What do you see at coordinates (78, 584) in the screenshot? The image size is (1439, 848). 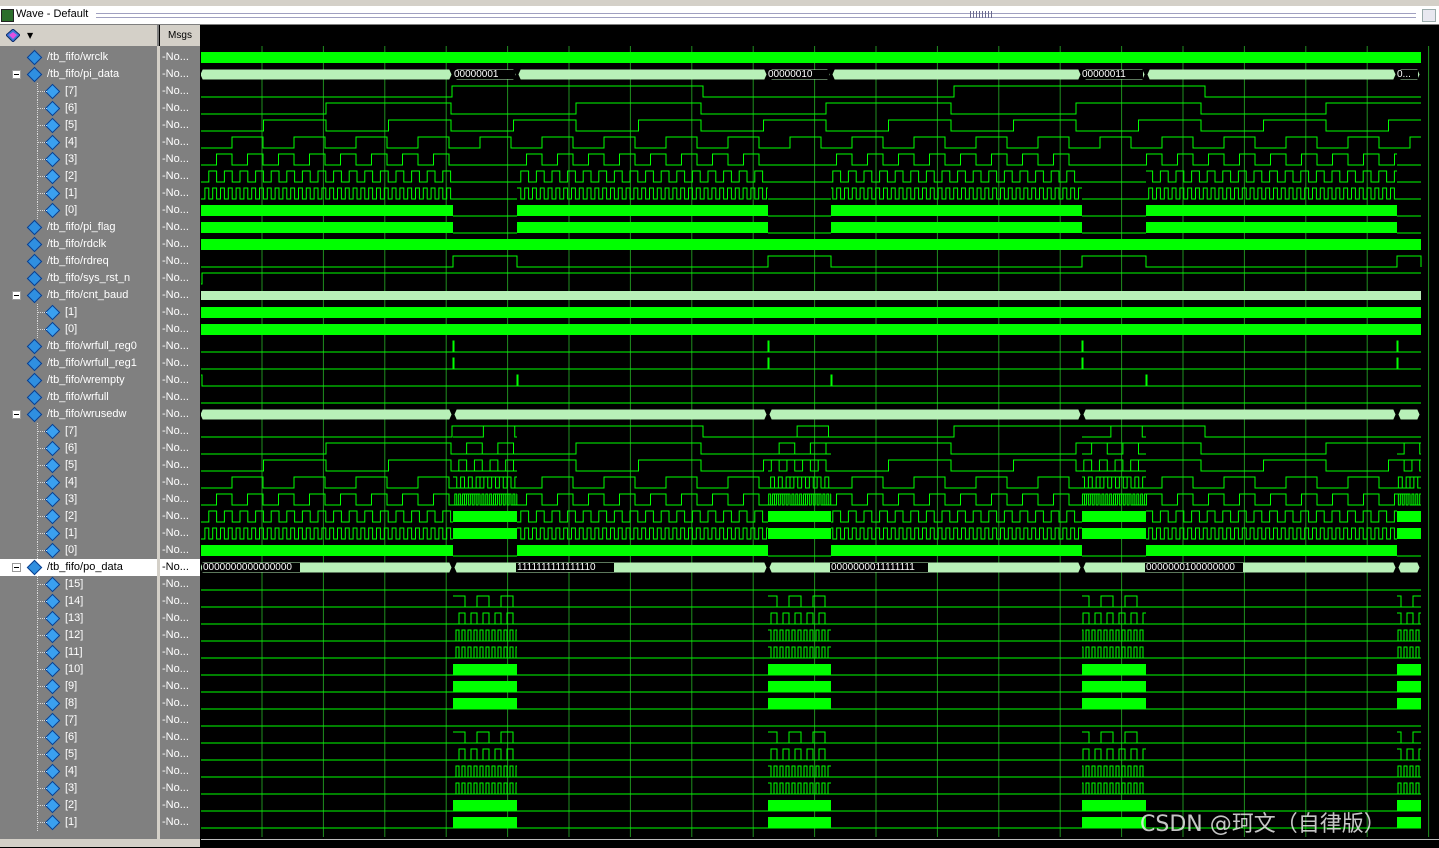 I see `signal-row: [15]` at bounding box center [78, 584].